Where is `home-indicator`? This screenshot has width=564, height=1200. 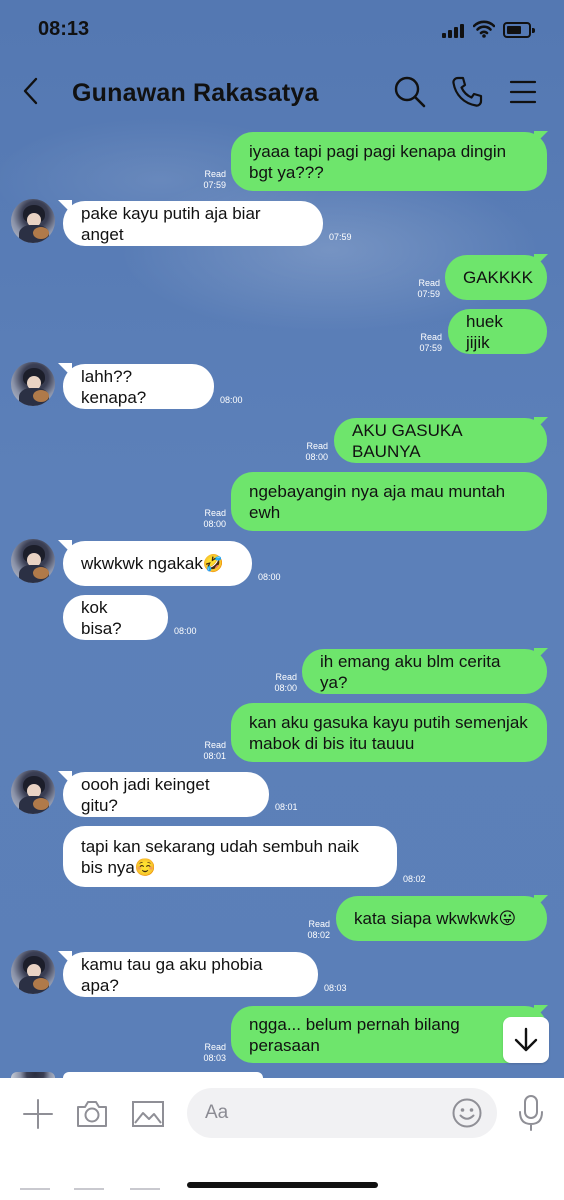
home-indicator is located at coordinates (282, 1185).